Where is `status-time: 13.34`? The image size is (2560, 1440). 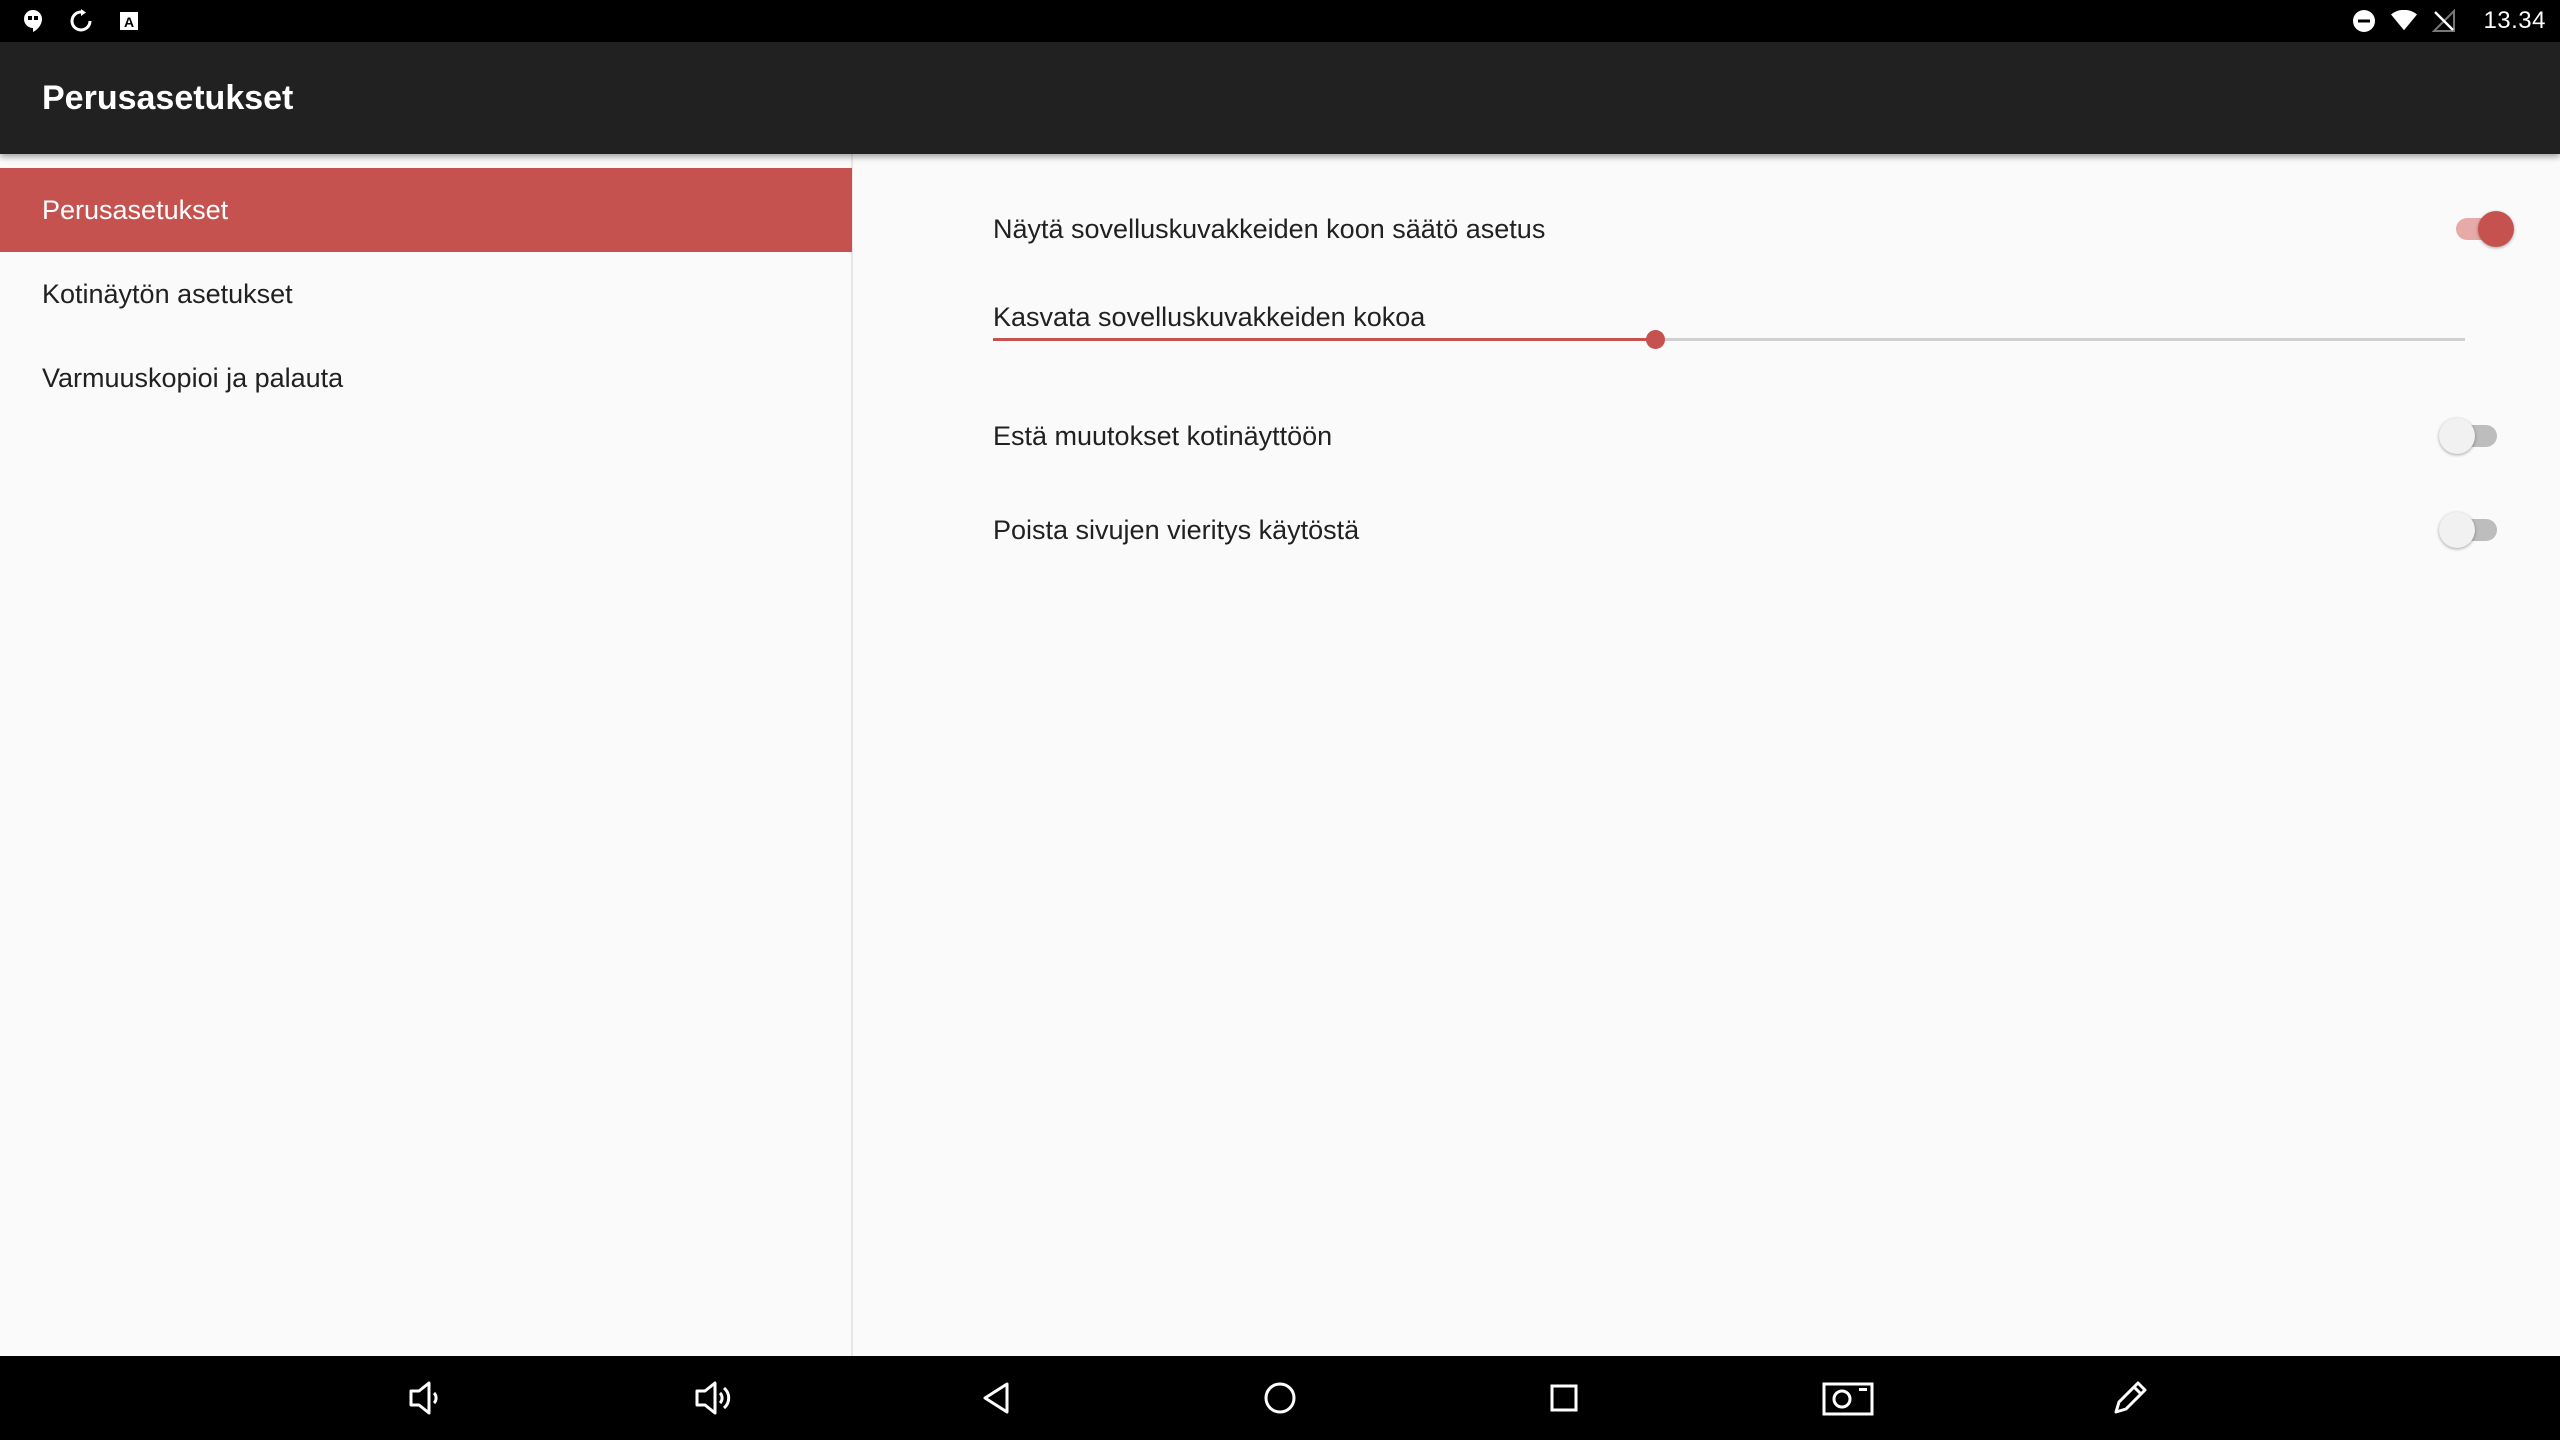 status-time: 13.34 is located at coordinates (2514, 20).